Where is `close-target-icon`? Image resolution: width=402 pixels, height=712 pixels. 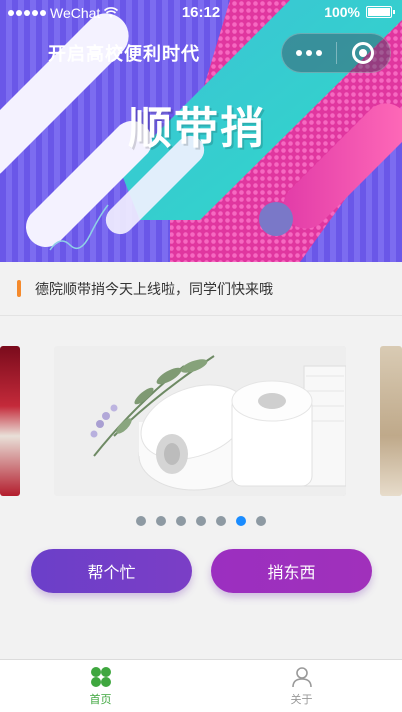
close-target-icon is located at coordinates (363, 53).